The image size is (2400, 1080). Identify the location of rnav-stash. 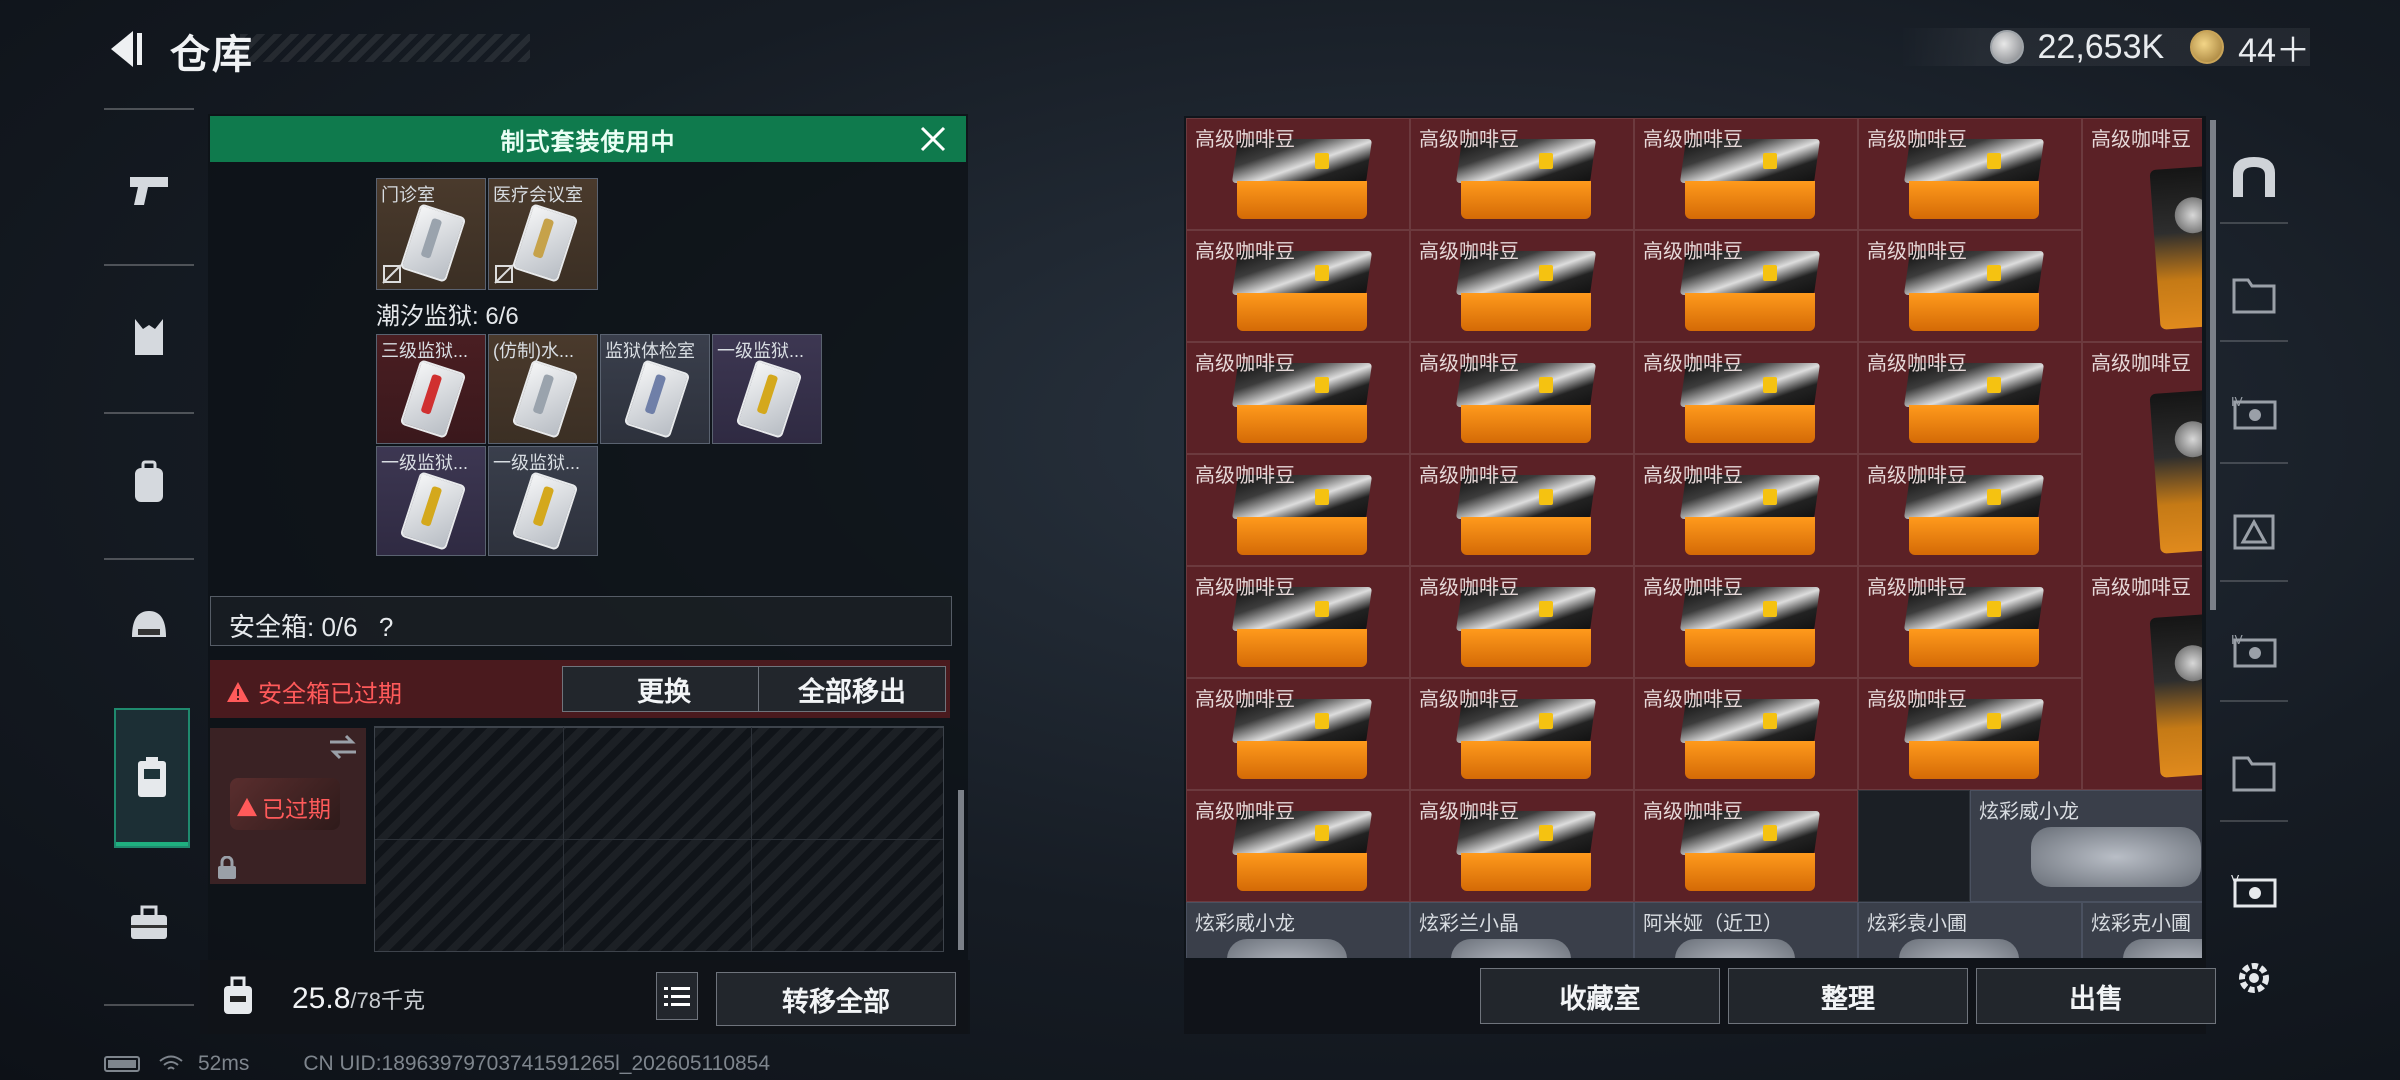
(2254, 176).